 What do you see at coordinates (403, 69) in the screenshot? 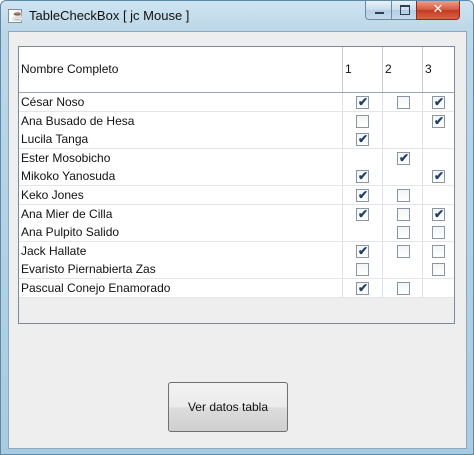
I see `column-header-2: 2` at bounding box center [403, 69].